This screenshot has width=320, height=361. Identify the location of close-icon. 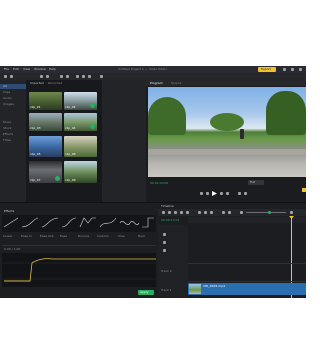
(300, 69).